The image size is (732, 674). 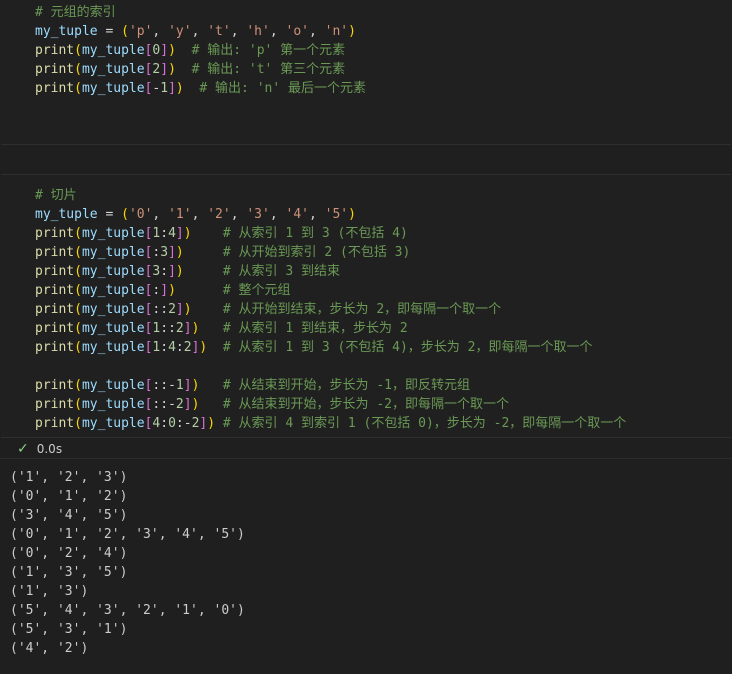 What do you see at coordinates (187, 271) in the screenshot?
I see `code-line: print(my_tuple[3:]) # 从索引 3 到结束` at bounding box center [187, 271].